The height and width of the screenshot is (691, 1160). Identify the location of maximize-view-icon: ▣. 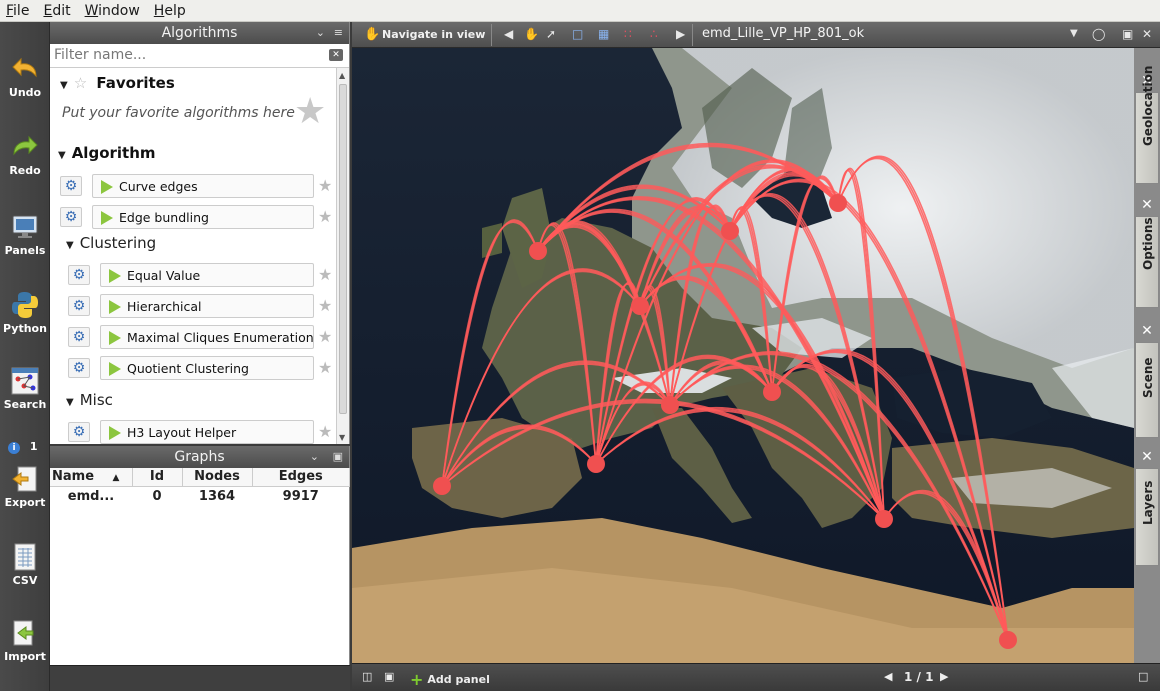
(1127, 34).